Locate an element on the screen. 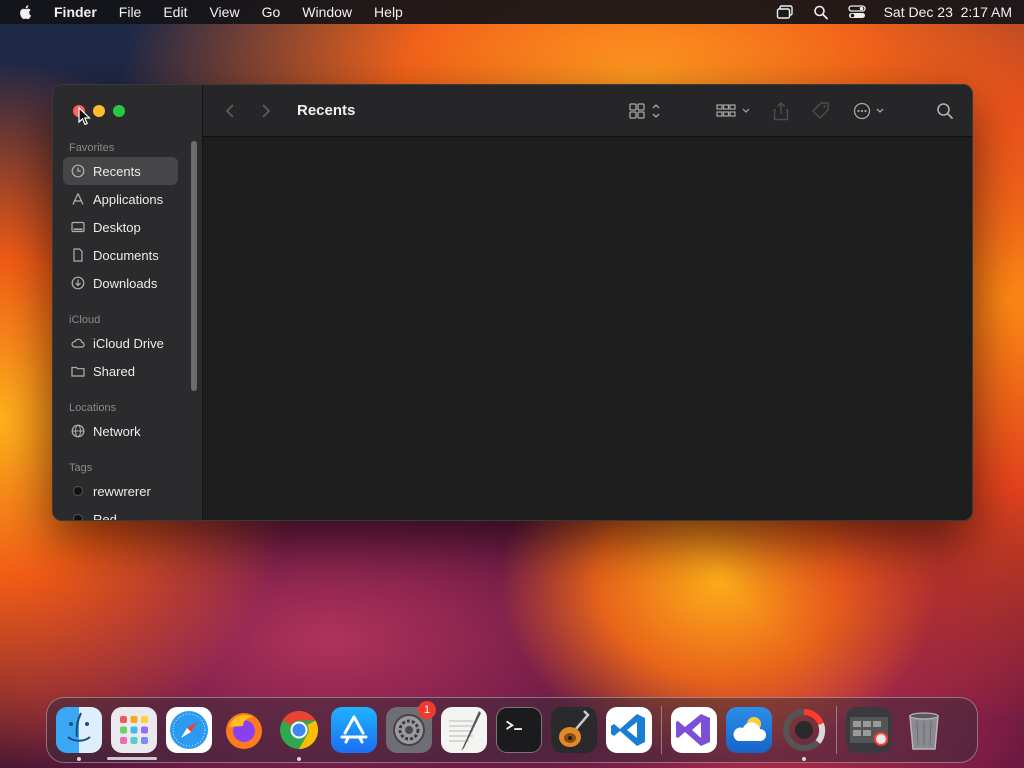  menu-view: View is located at coordinates (224, 12).